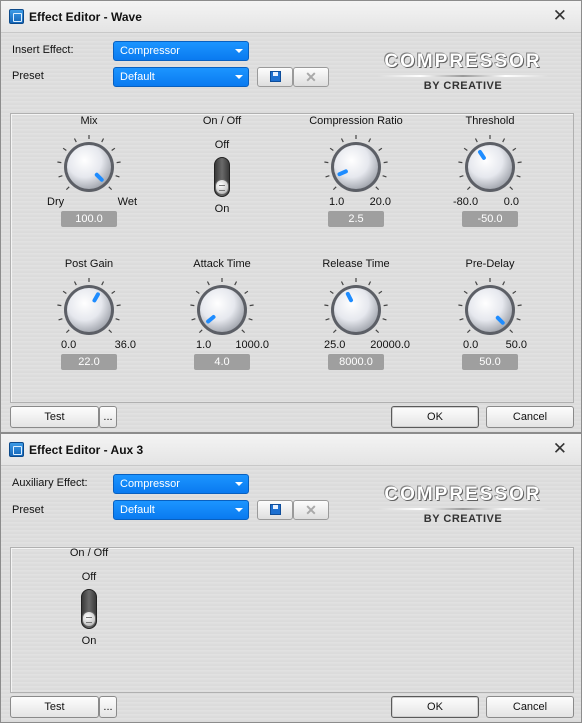 The image size is (582, 723). I want to click on knob-value: 100.0, so click(89, 219).